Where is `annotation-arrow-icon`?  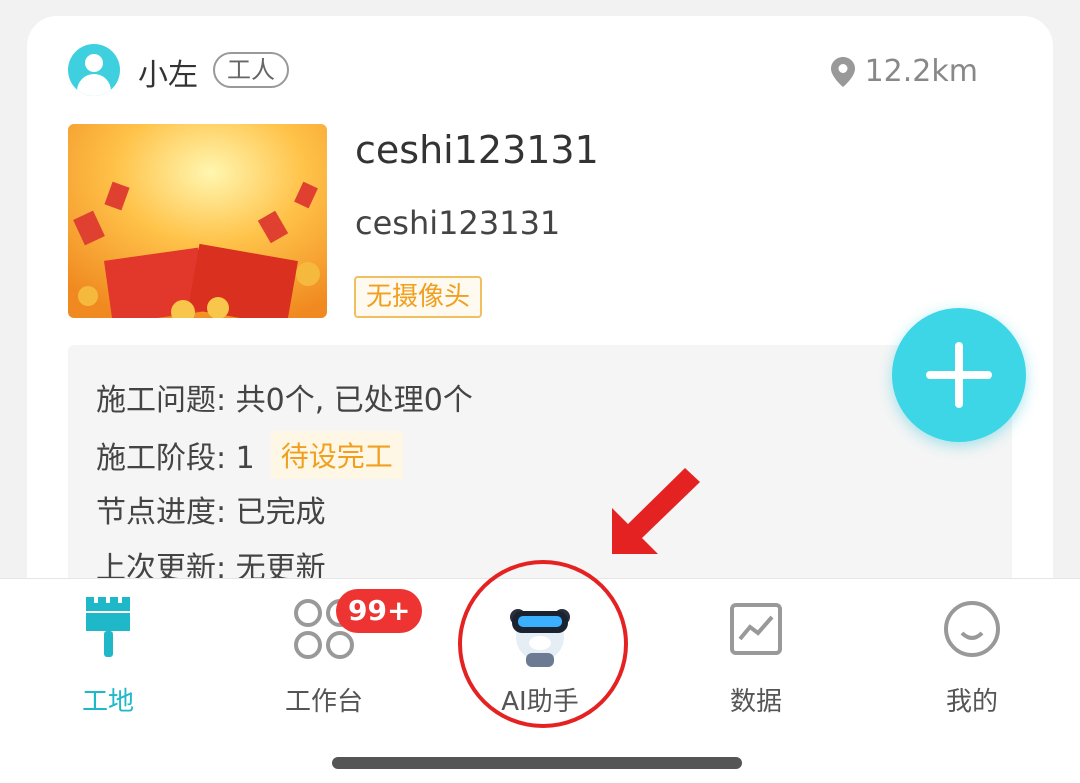 annotation-arrow-icon is located at coordinates (656, 511).